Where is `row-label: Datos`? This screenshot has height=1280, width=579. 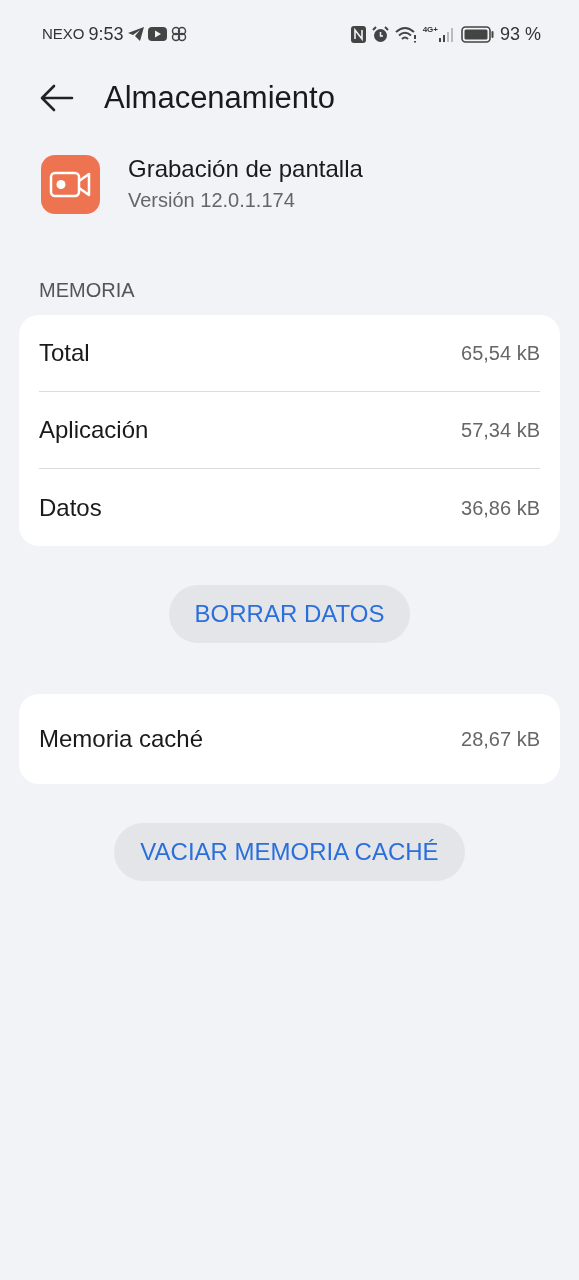
row-label: Datos is located at coordinates (70, 507).